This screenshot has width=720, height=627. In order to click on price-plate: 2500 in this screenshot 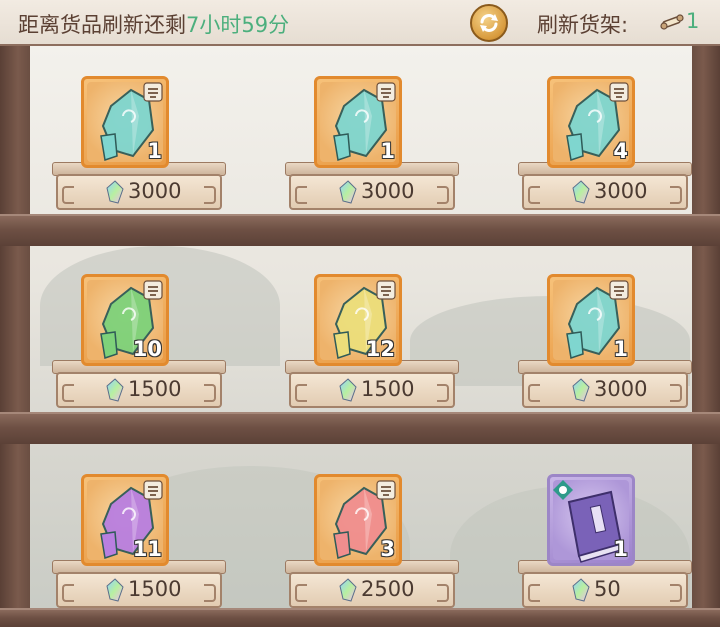, I will do `click(372, 590)`.